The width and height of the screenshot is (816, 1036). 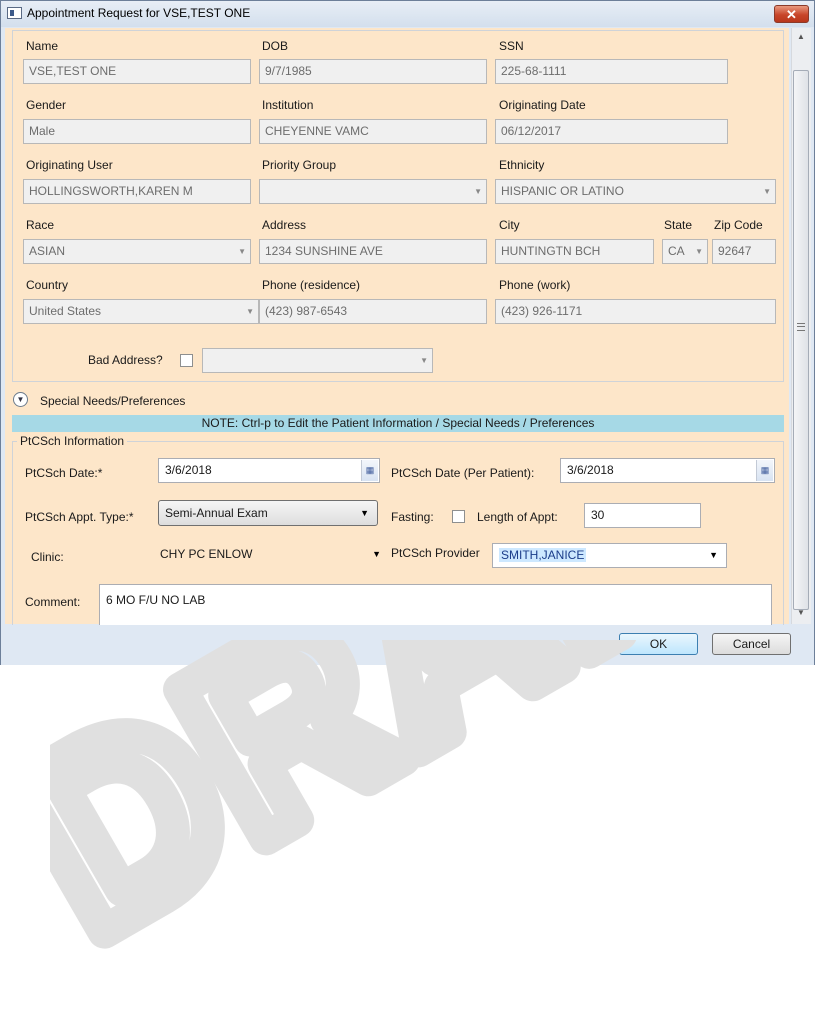 I want to click on gender-label: Gender, so click(x=46, y=105).